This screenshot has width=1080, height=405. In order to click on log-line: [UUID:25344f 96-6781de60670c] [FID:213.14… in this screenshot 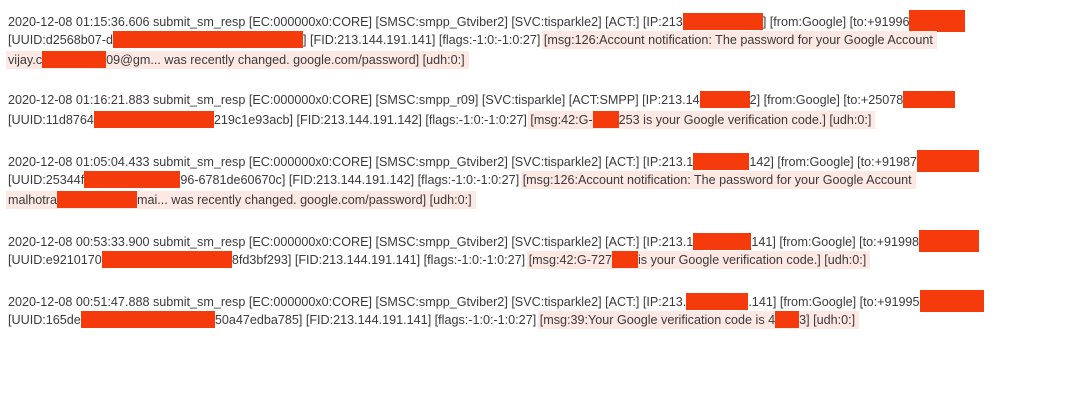, I will do `click(540, 180)`.